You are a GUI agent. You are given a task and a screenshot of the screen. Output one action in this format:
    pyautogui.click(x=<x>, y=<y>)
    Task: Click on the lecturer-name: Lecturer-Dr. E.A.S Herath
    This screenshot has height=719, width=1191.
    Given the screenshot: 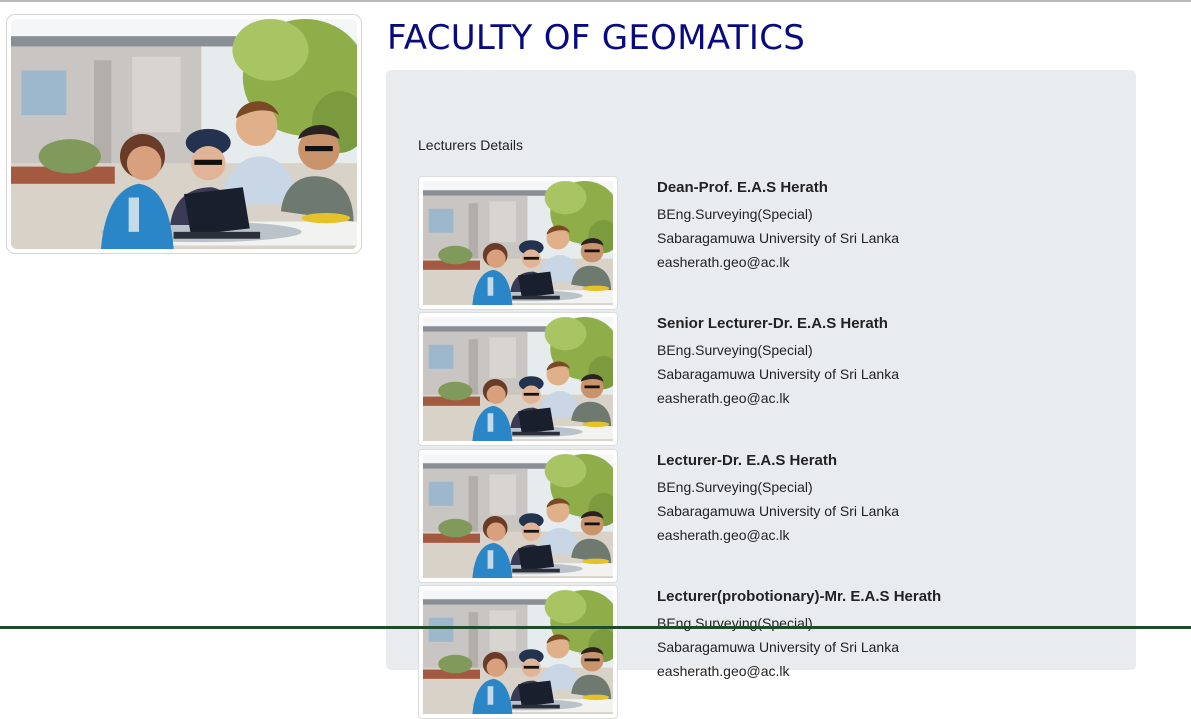 What is the action you would take?
    pyautogui.click(x=747, y=460)
    